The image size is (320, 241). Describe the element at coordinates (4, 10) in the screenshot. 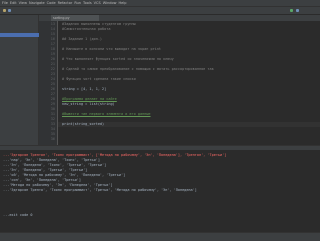

I see `folder-icon` at that location.